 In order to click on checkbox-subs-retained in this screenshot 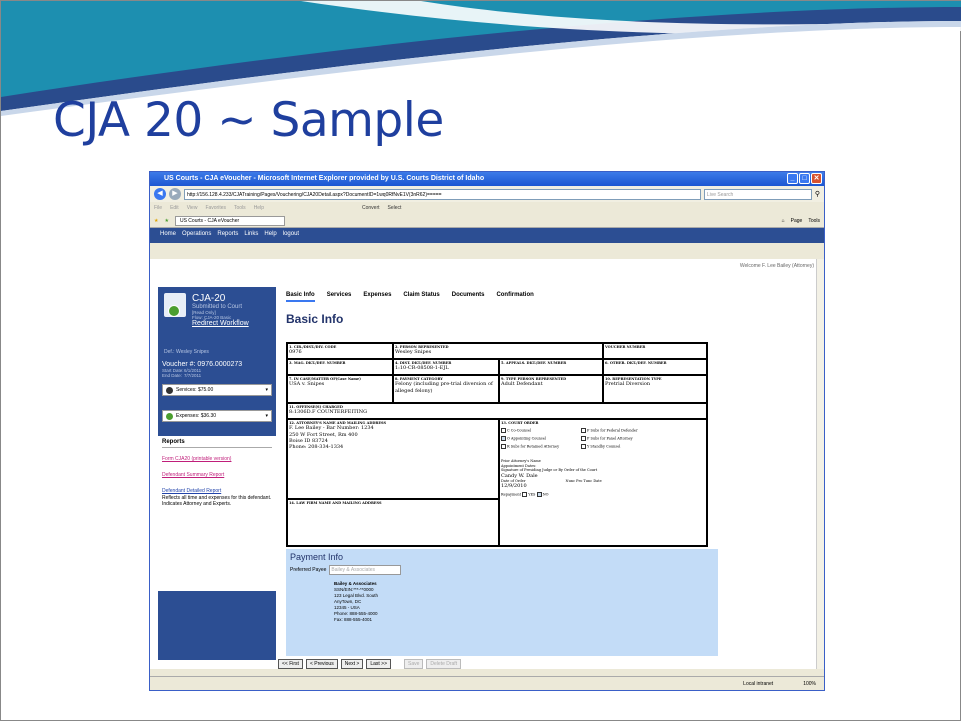, I will do `click(503, 447)`.